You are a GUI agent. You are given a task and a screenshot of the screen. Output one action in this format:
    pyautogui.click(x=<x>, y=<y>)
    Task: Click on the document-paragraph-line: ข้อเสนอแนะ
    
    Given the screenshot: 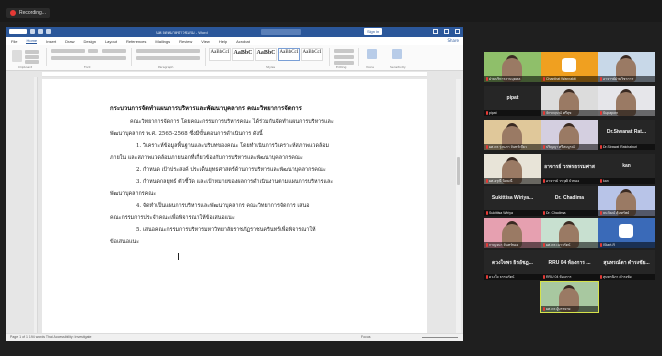 What is the action you would take?
    pyautogui.click(x=125, y=242)
    